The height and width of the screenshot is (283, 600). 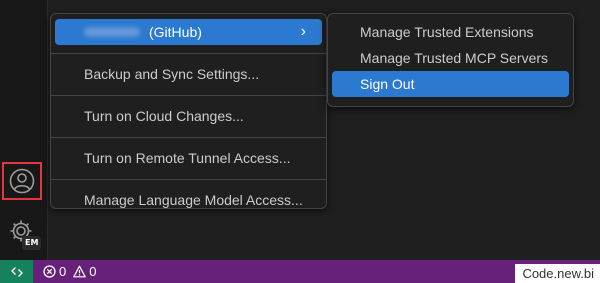 I want to click on problems-indicator: 0 0, so click(x=71, y=271).